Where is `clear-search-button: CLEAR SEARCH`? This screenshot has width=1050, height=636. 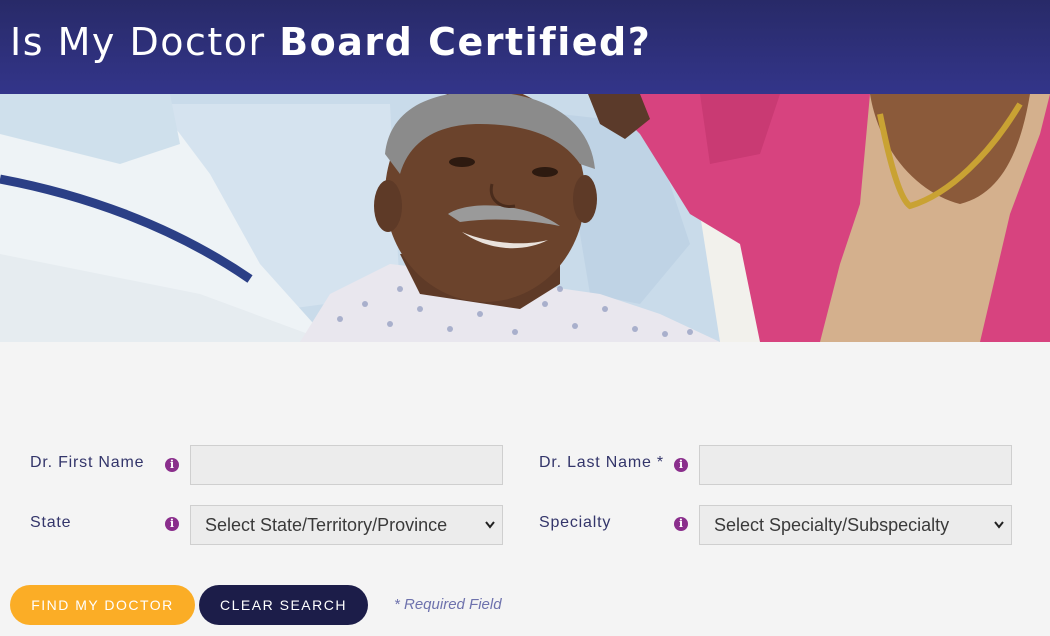 clear-search-button: CLEAR SEARCH is located at coordinates (283, 605).